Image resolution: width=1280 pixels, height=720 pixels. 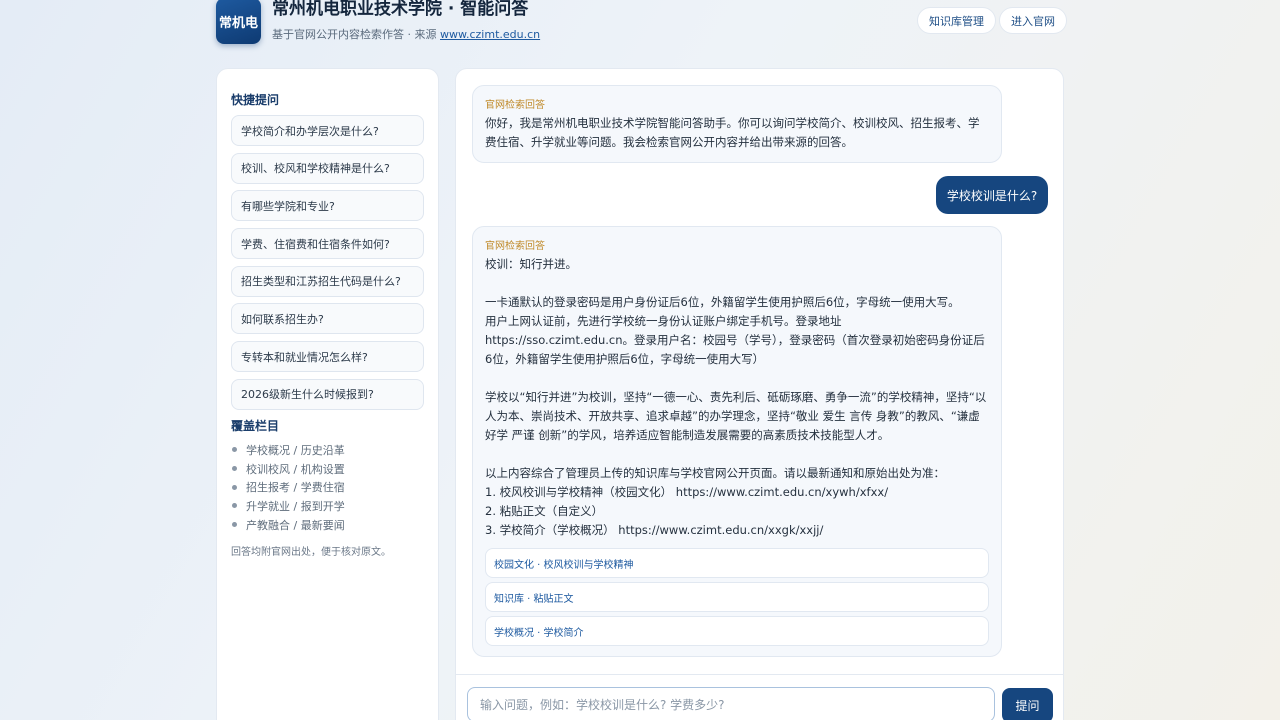 I want to click on quick-question-item: 2026级新生什么时候报到?, so click(x=327, y=394).